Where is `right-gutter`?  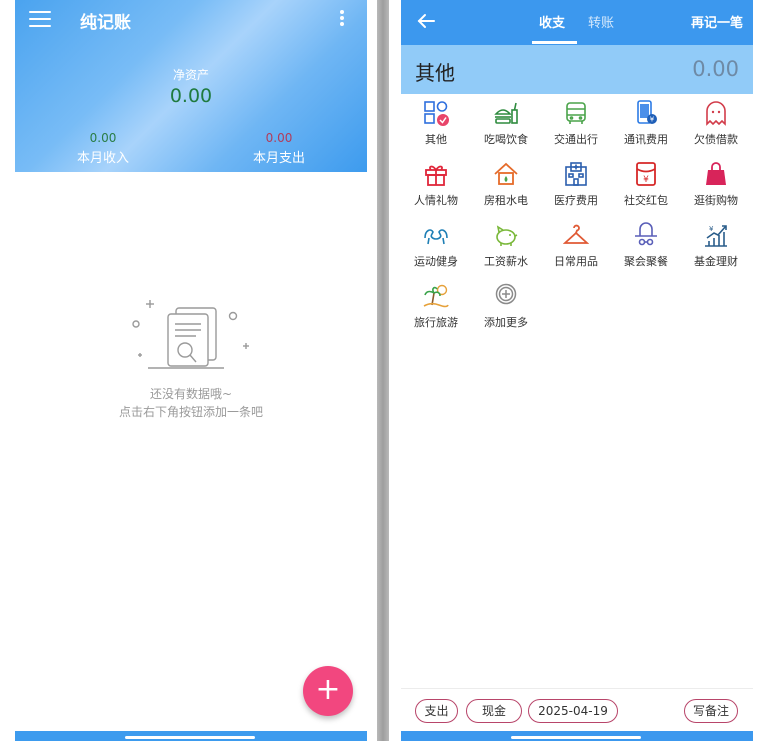 right-gutter is located at coordinates (758, 370).